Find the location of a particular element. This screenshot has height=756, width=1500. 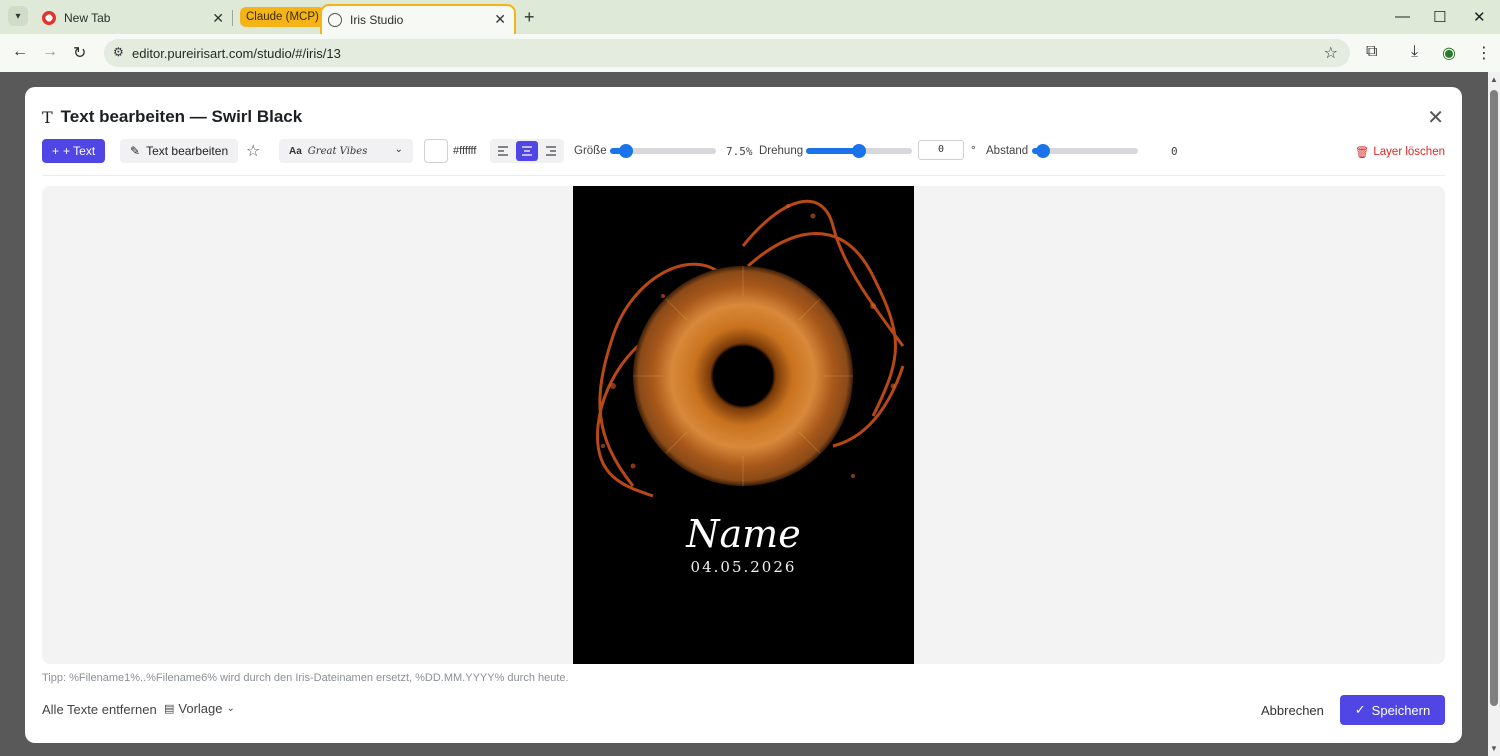

text-type-icon: T is located at coordinates (47, 117).